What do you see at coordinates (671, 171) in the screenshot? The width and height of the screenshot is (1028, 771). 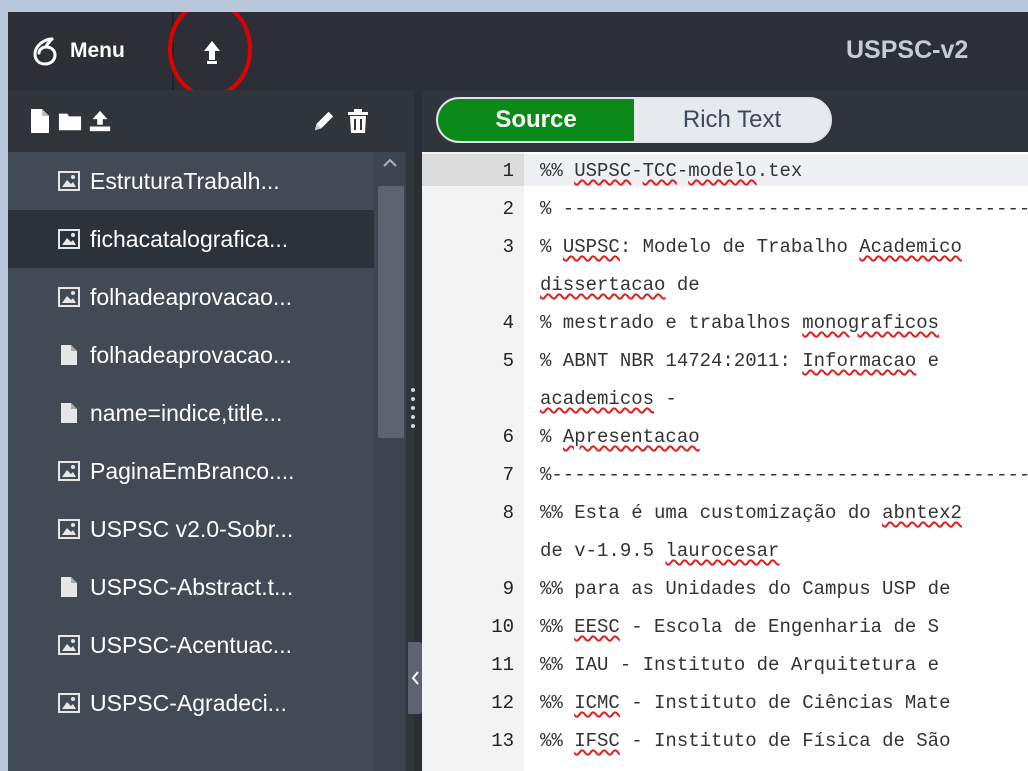 I see `code-line: %% USPSC-TCC-modelo.tex` at bounding box center [671, 171].